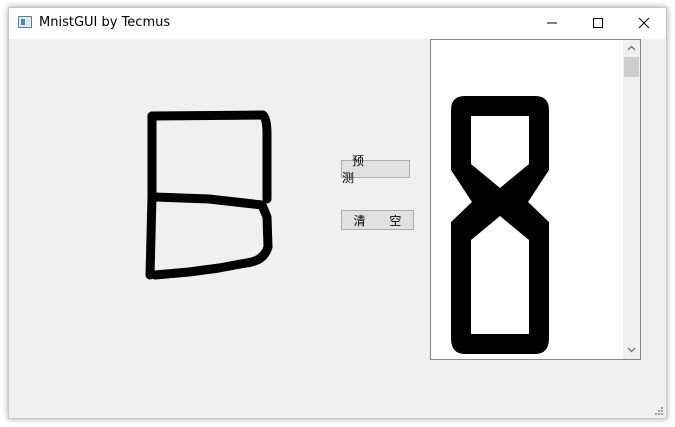  I want to click on window-title: MnistGUI by Tecmus, so click(105, 22).